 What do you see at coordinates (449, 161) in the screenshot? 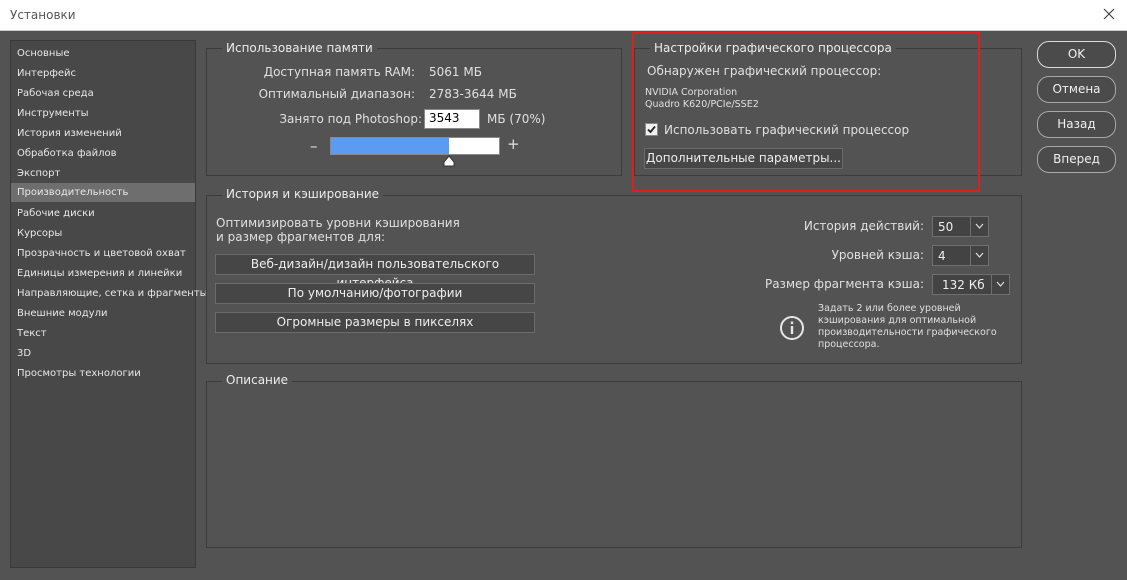
I see `memory-slider-thumb` at bounding box center [449, 161].